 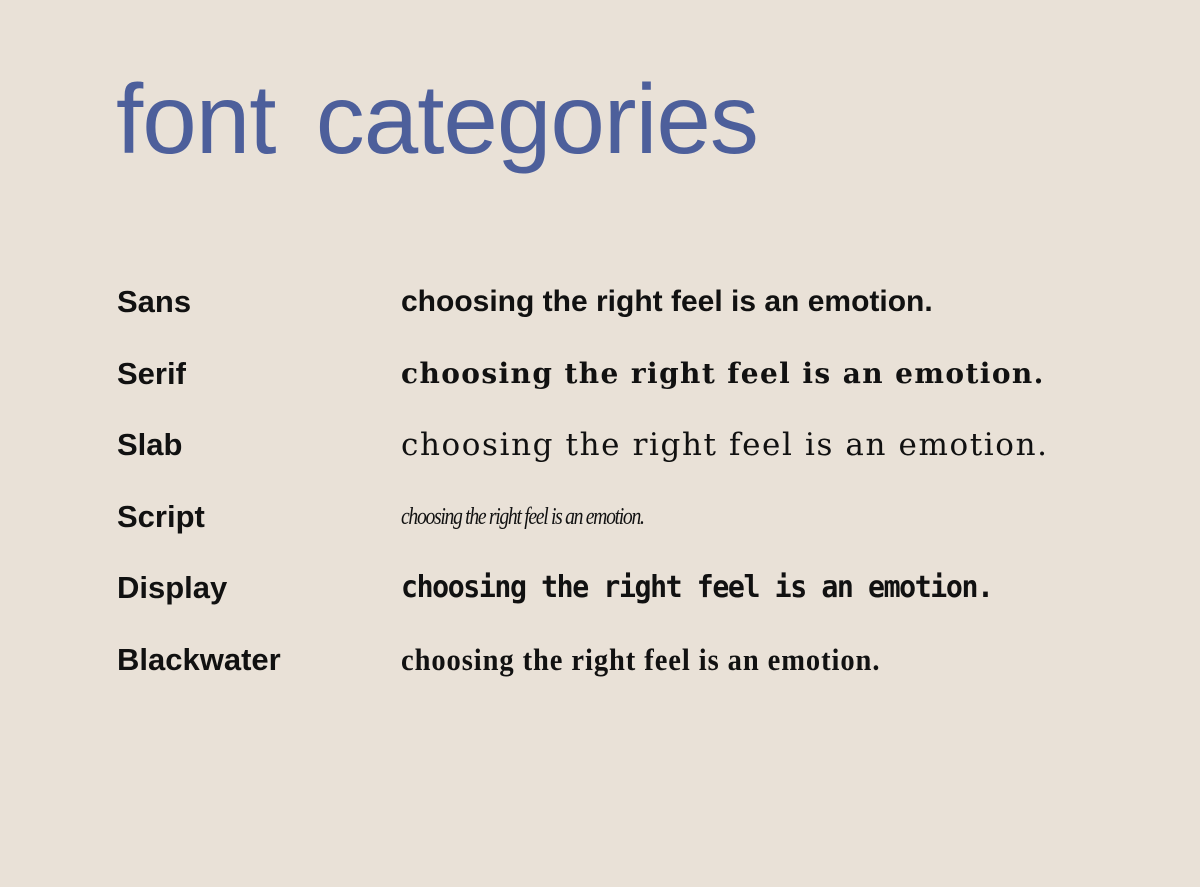 What do you see at coordinates (161, 516) in the screenshot?
I see `category-label: Script` at bounding box center [161, 516].